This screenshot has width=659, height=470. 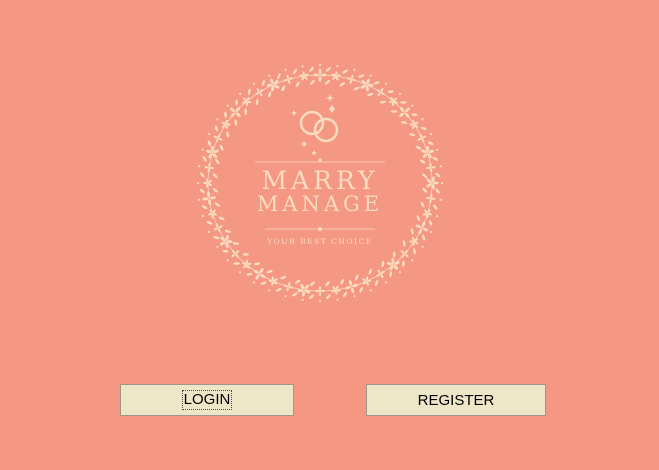 I want to click on register-button-label: REGISTER, so click(x=456, y=400).